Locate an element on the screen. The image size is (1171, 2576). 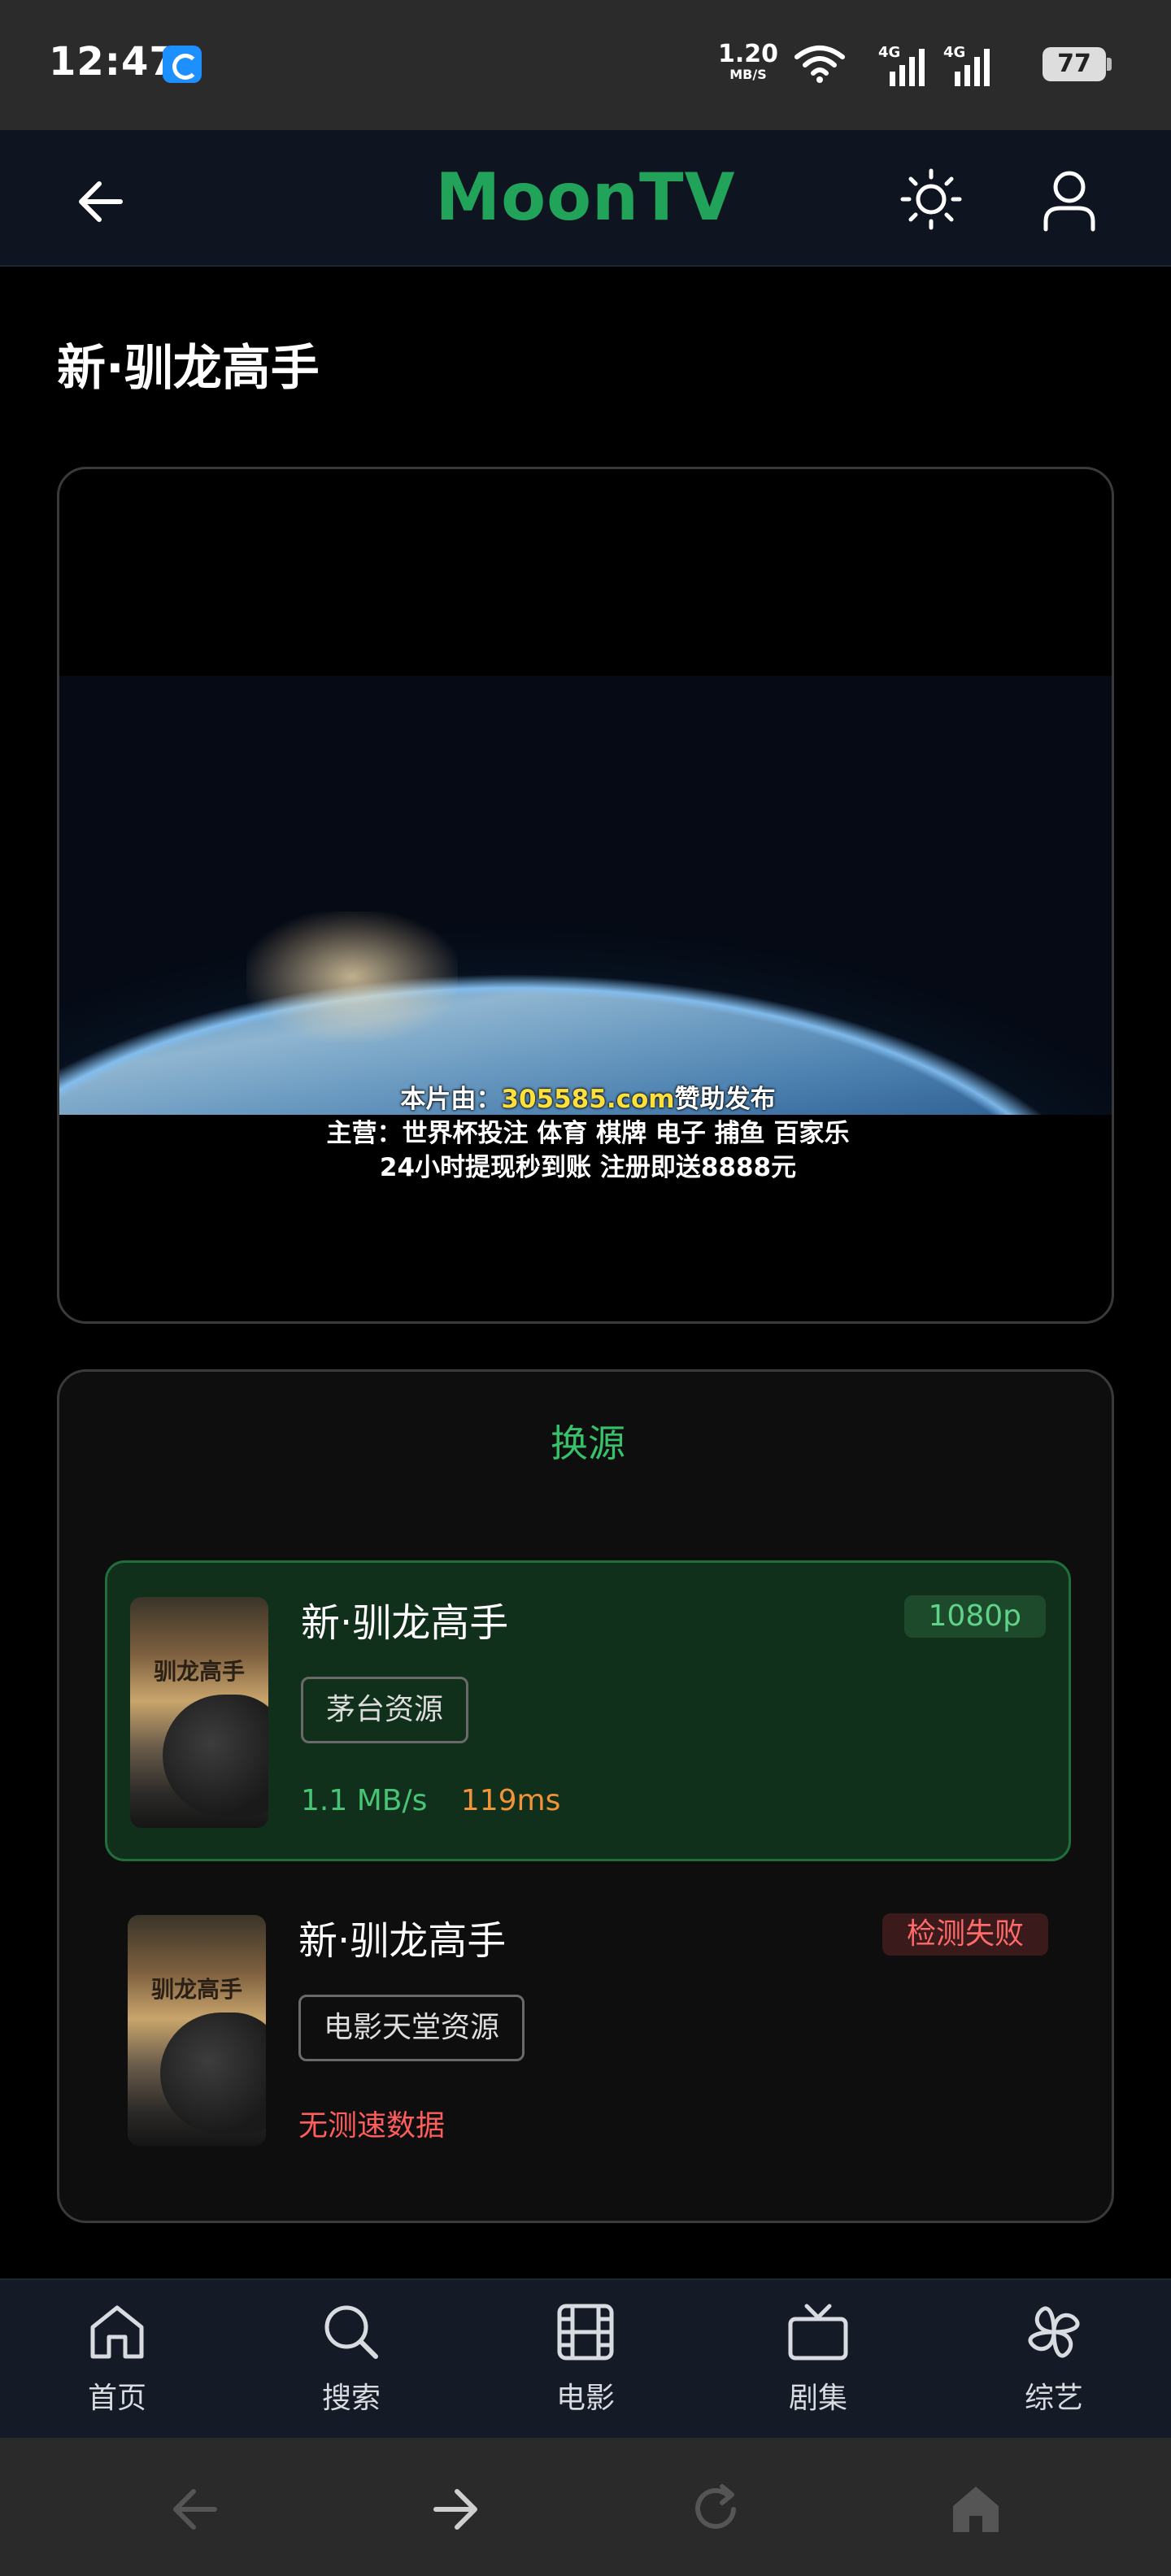
film-icon is located at coordinates (585, 2333).